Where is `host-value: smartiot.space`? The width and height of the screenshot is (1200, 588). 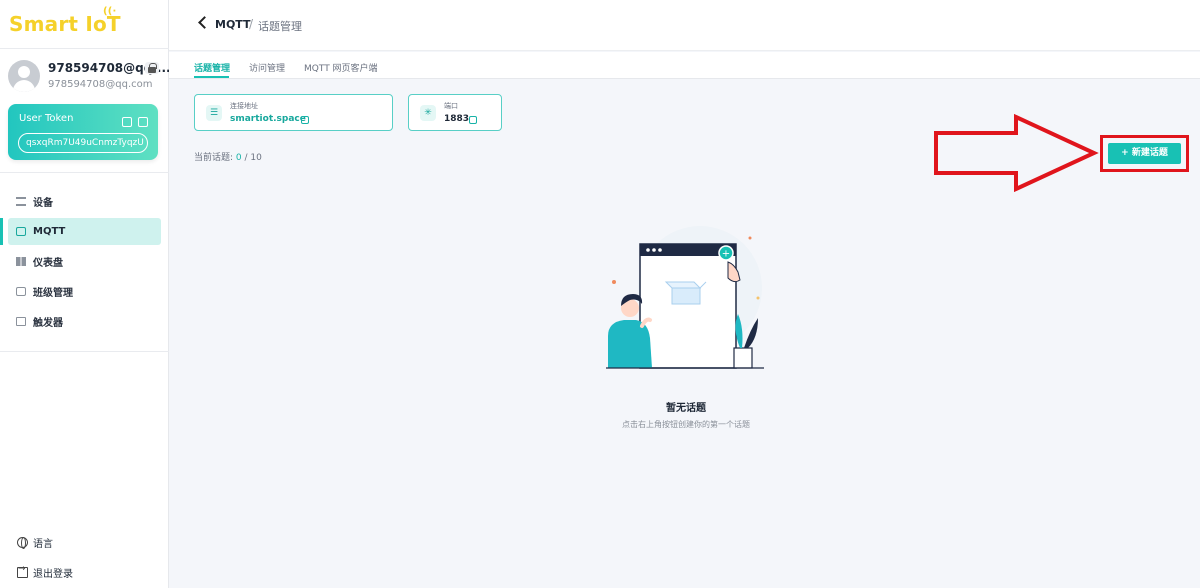 host-value: smartiot.space is located at coordinates (268, 119).